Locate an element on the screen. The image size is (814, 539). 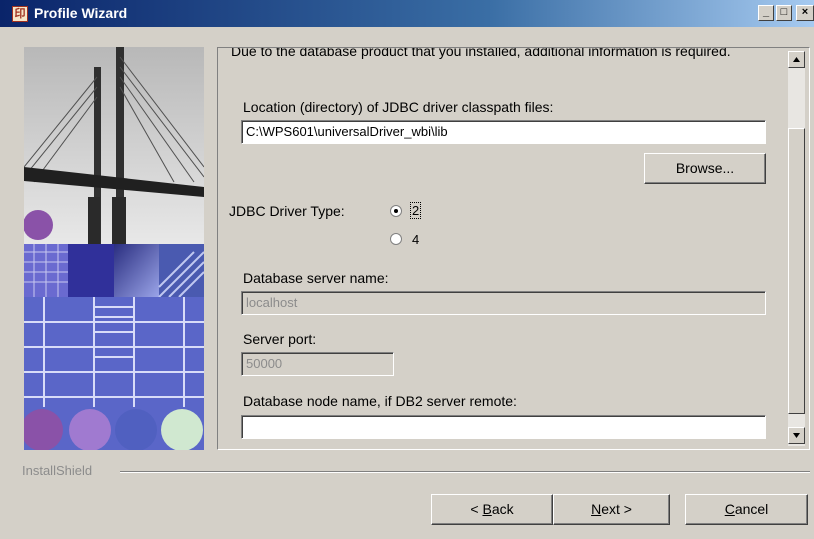
driver-type-option-4: 4 is located at coordinates (416, 239).